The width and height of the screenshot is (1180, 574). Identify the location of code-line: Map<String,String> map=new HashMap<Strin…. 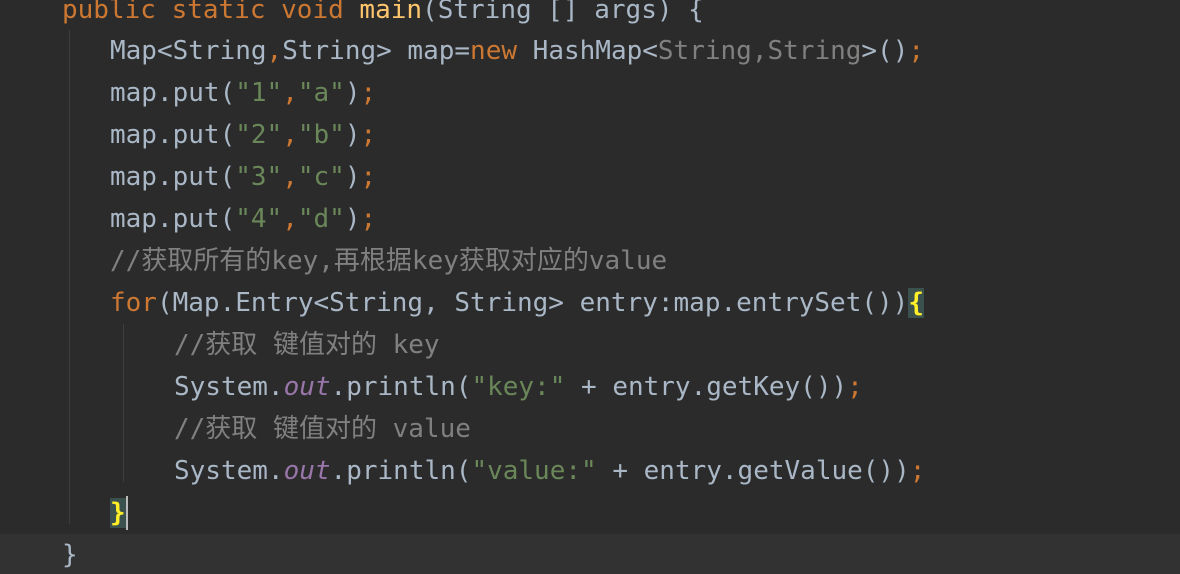
(590, 51).